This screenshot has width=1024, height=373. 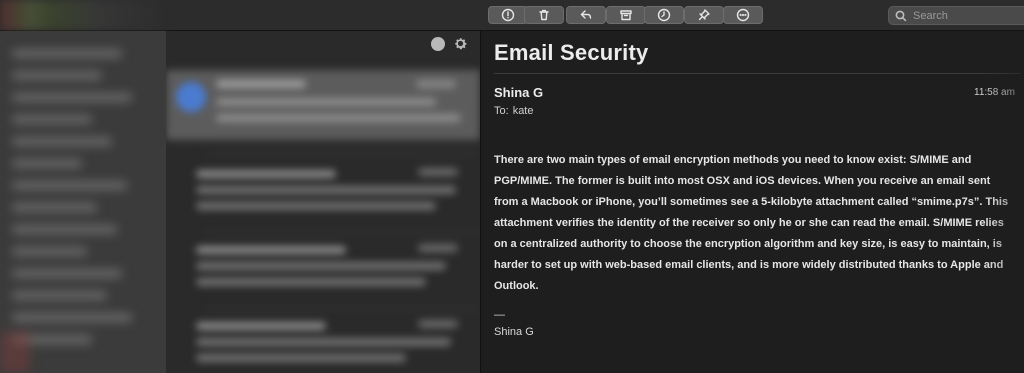 I want to click on to-label: To:, so click(x=501, y=111).